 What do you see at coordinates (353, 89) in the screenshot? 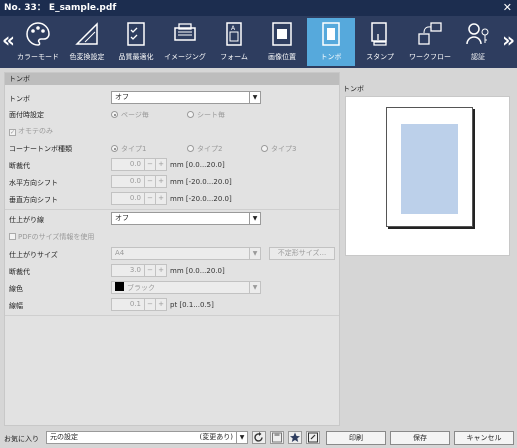
I see `preview-title: トンボ` at bounding box center [353, 89].